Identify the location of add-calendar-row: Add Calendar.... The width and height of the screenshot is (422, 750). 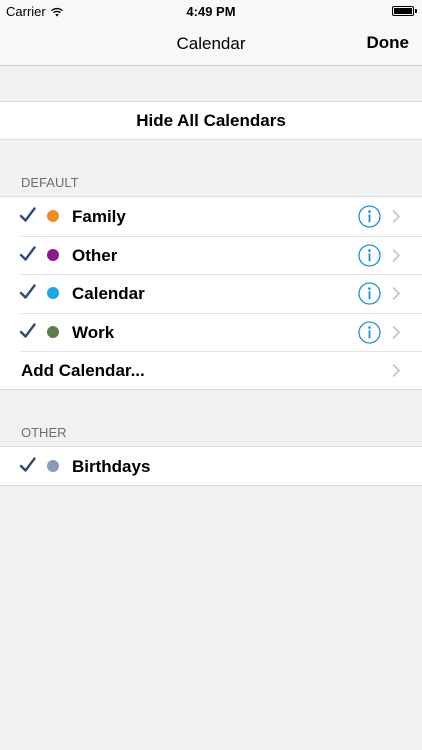
(211, 370).